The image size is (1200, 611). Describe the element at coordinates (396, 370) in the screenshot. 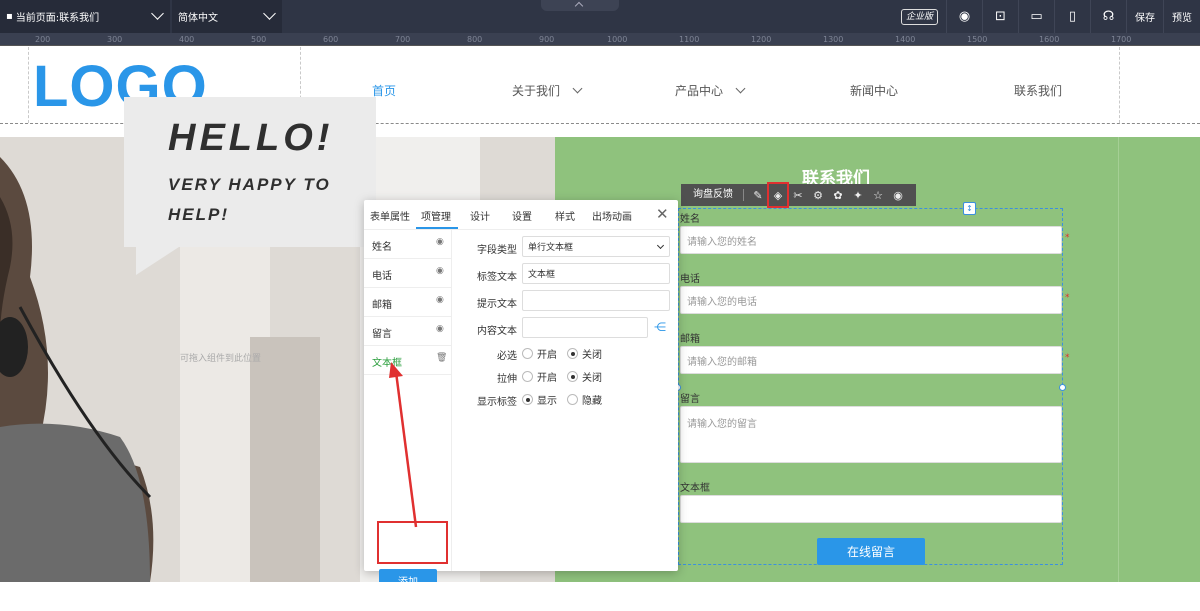

I see `arrow-head-icon` at that location.